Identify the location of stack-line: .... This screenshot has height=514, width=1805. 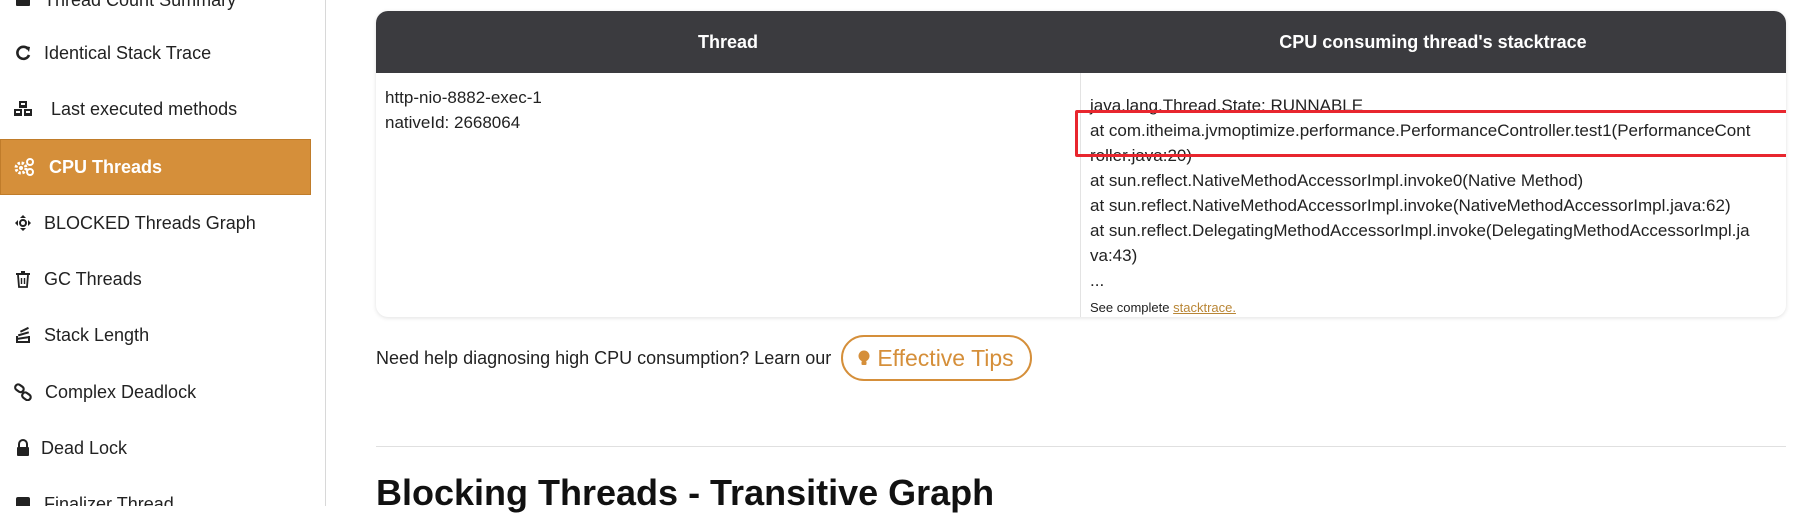
(1097, 280).